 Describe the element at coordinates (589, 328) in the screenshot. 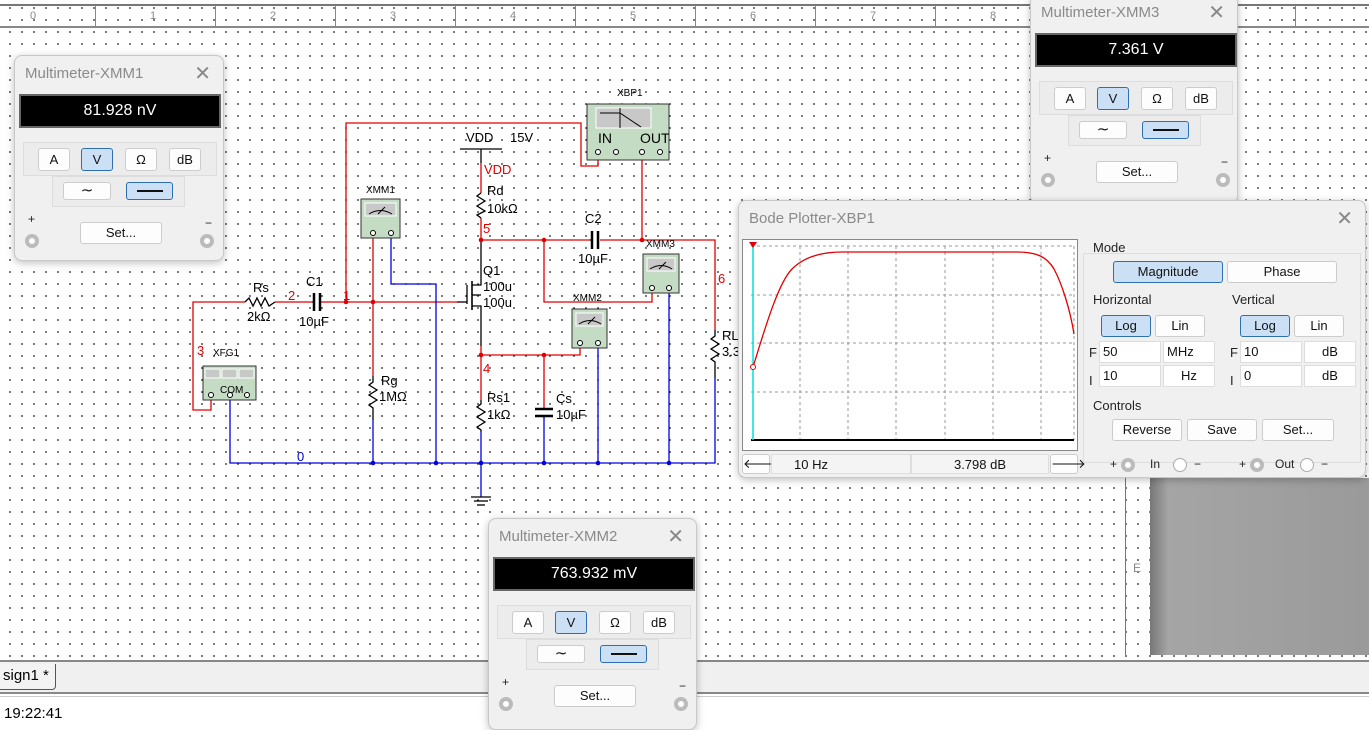

I see `xmm2-instrument` at that location.